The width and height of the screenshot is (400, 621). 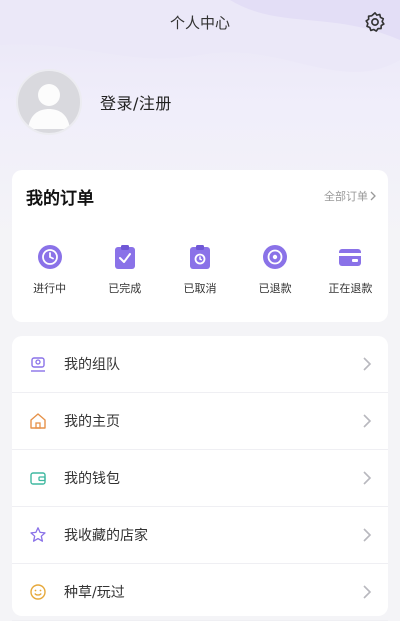 What do you see at coordinates (38, 364) in the screenshot?
I see `team-icon` at bounding box center [38, 364].